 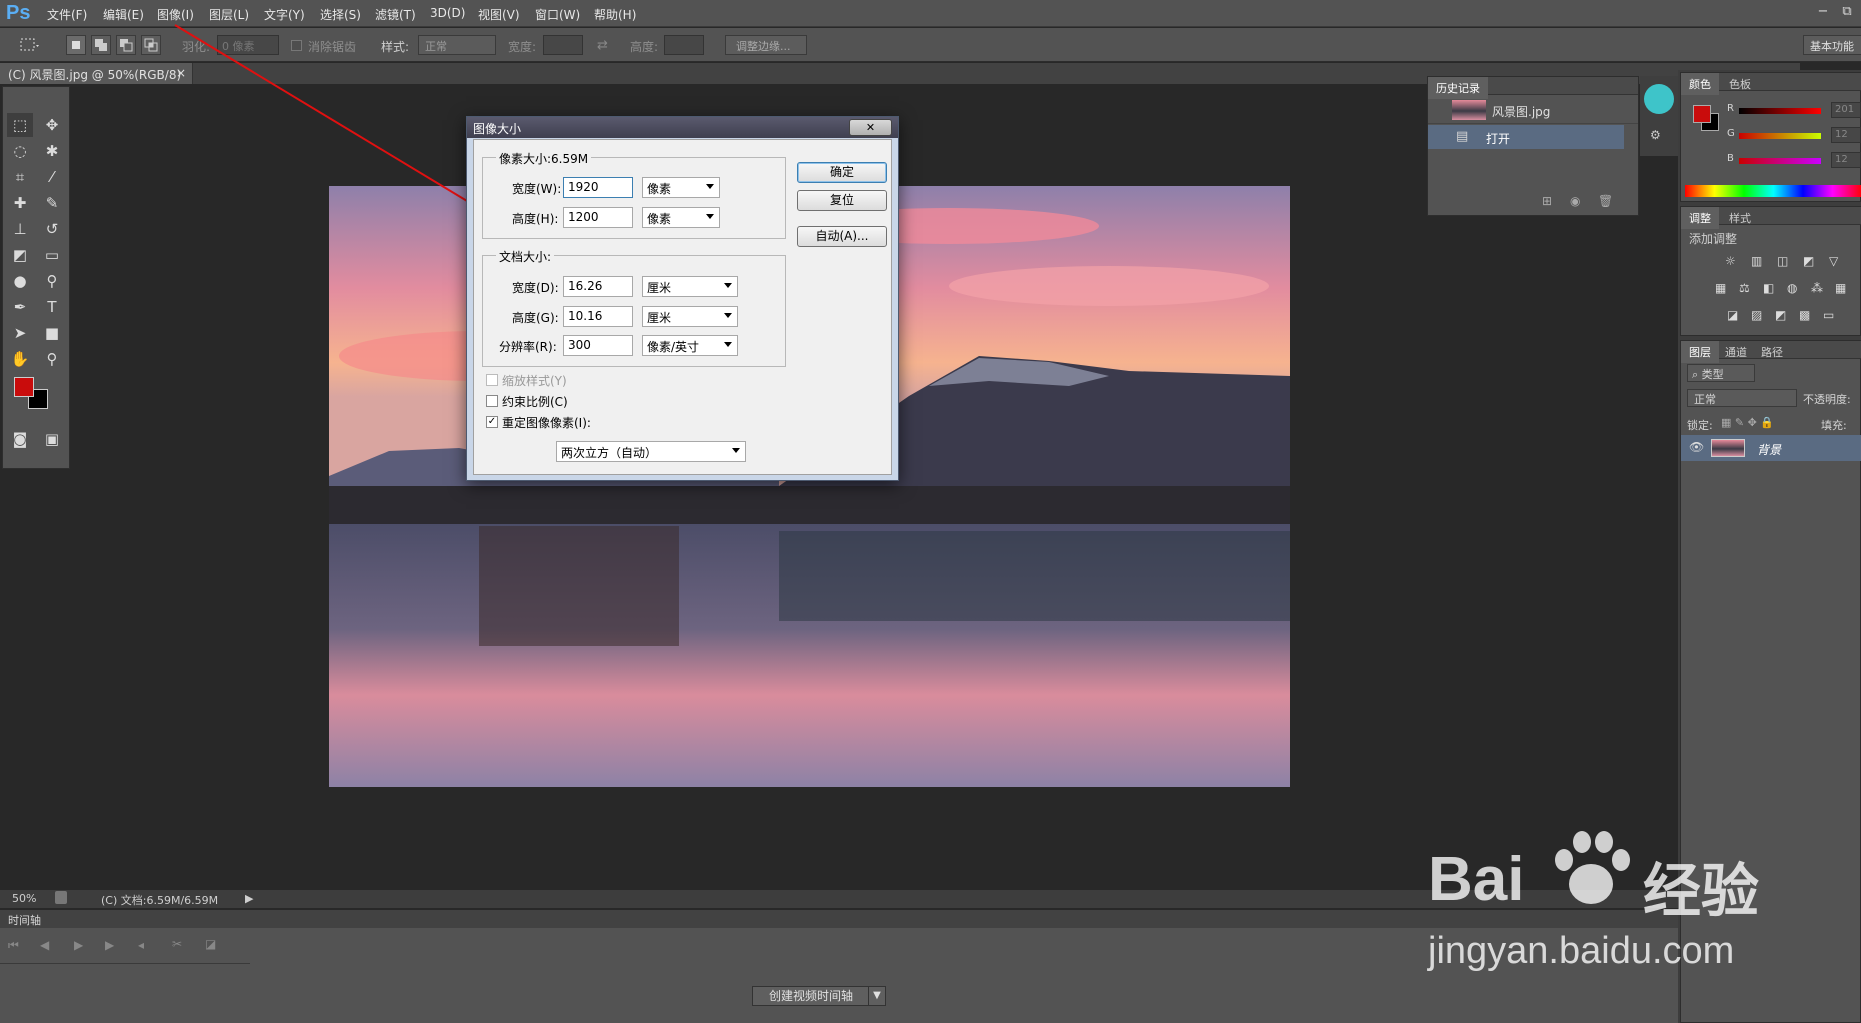 I want to click on pen-tool-icon: ✒, so click(x=20, y=307).